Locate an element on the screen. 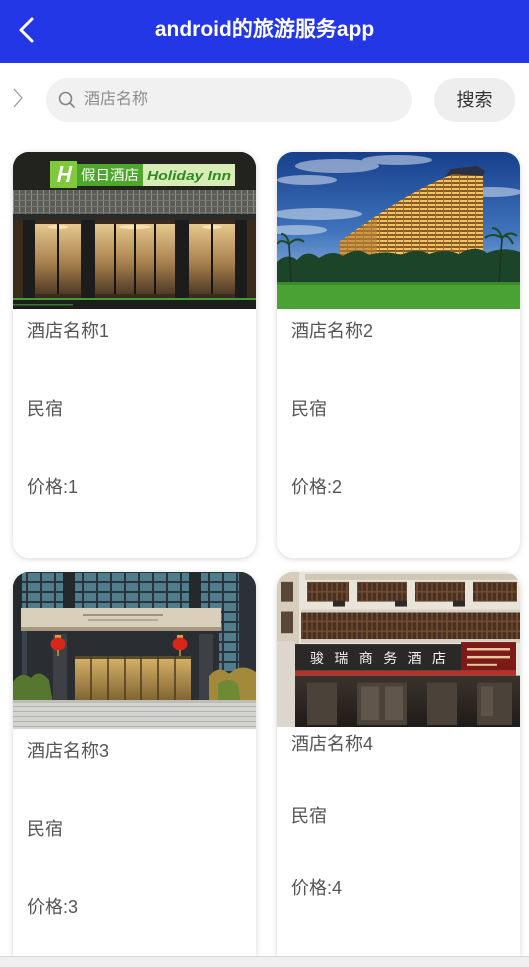  app-header: android的旅游服务app is located at coordinates (264, 31).